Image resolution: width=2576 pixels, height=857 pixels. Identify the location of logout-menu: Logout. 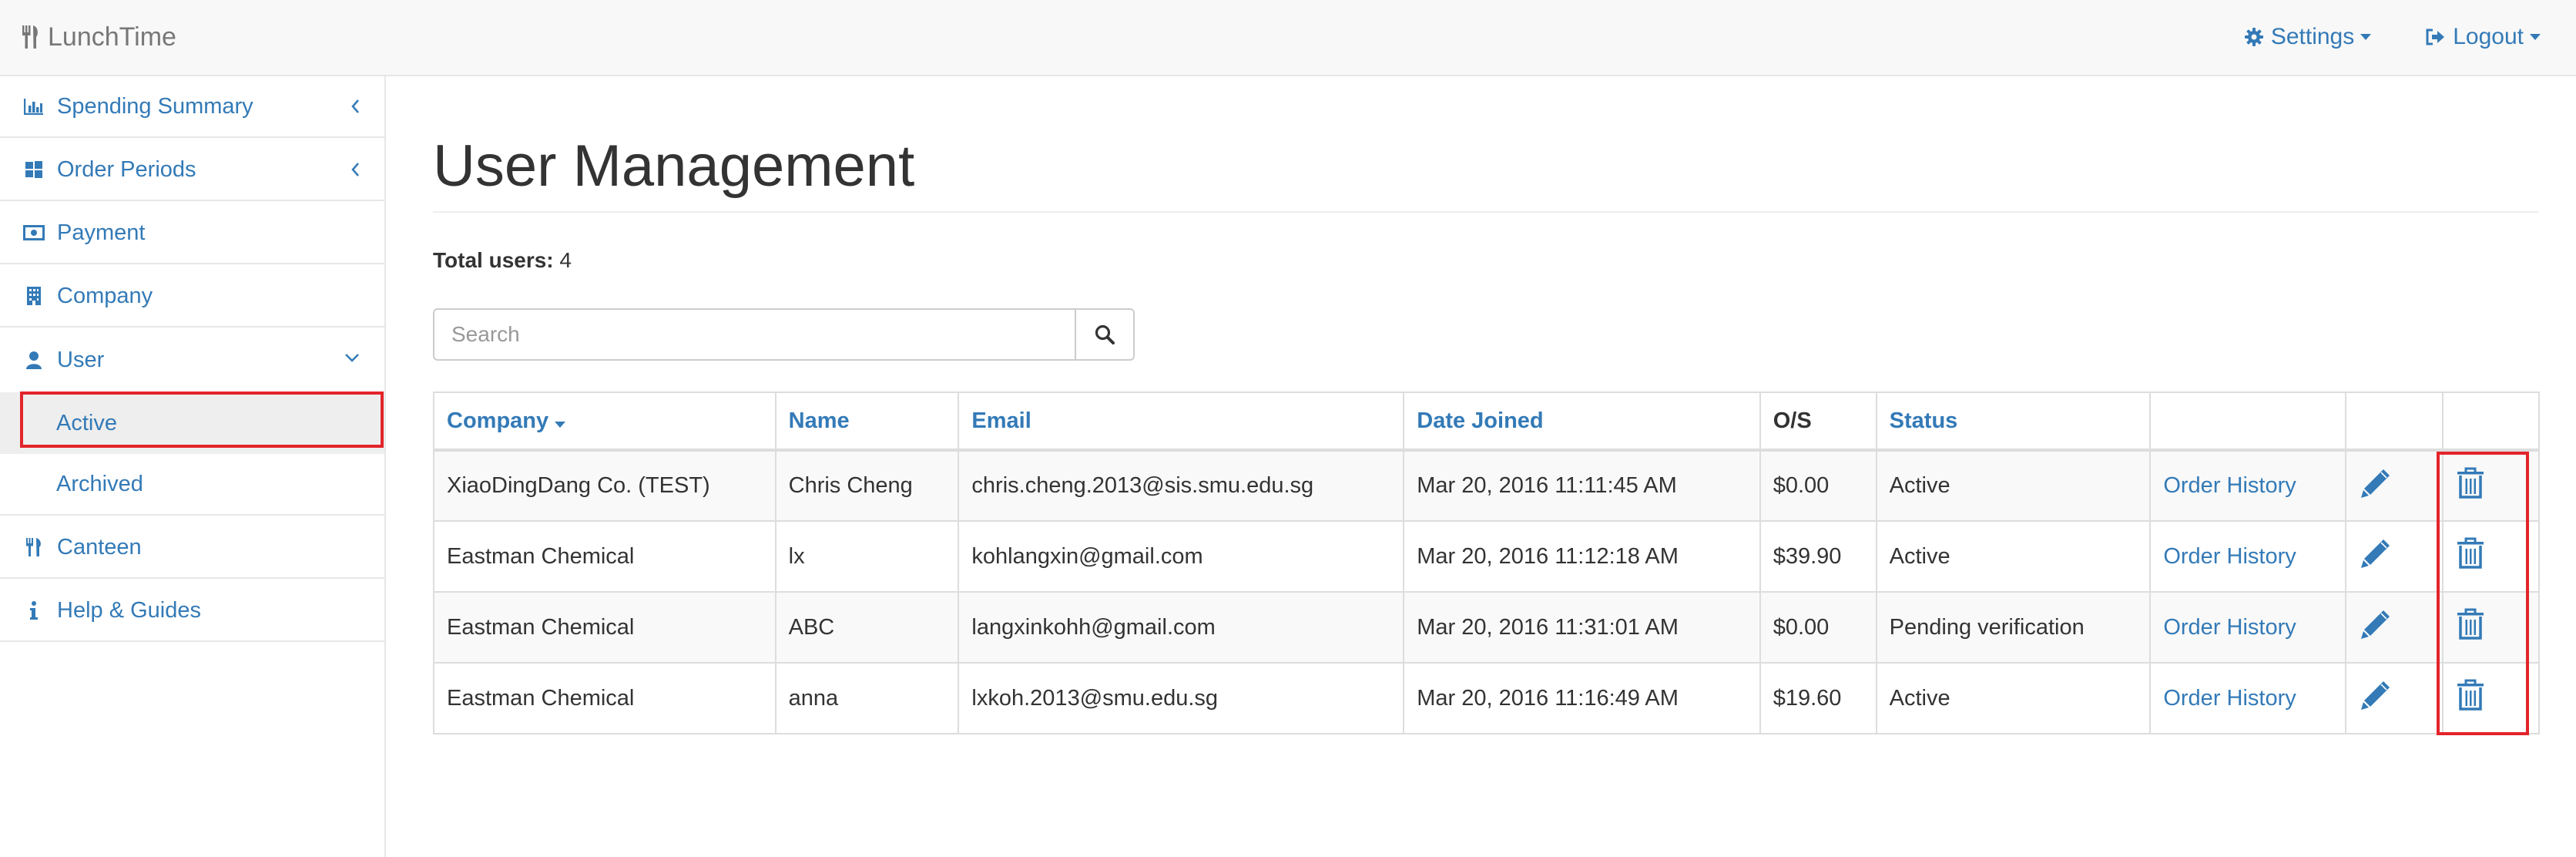
(2483, 37).